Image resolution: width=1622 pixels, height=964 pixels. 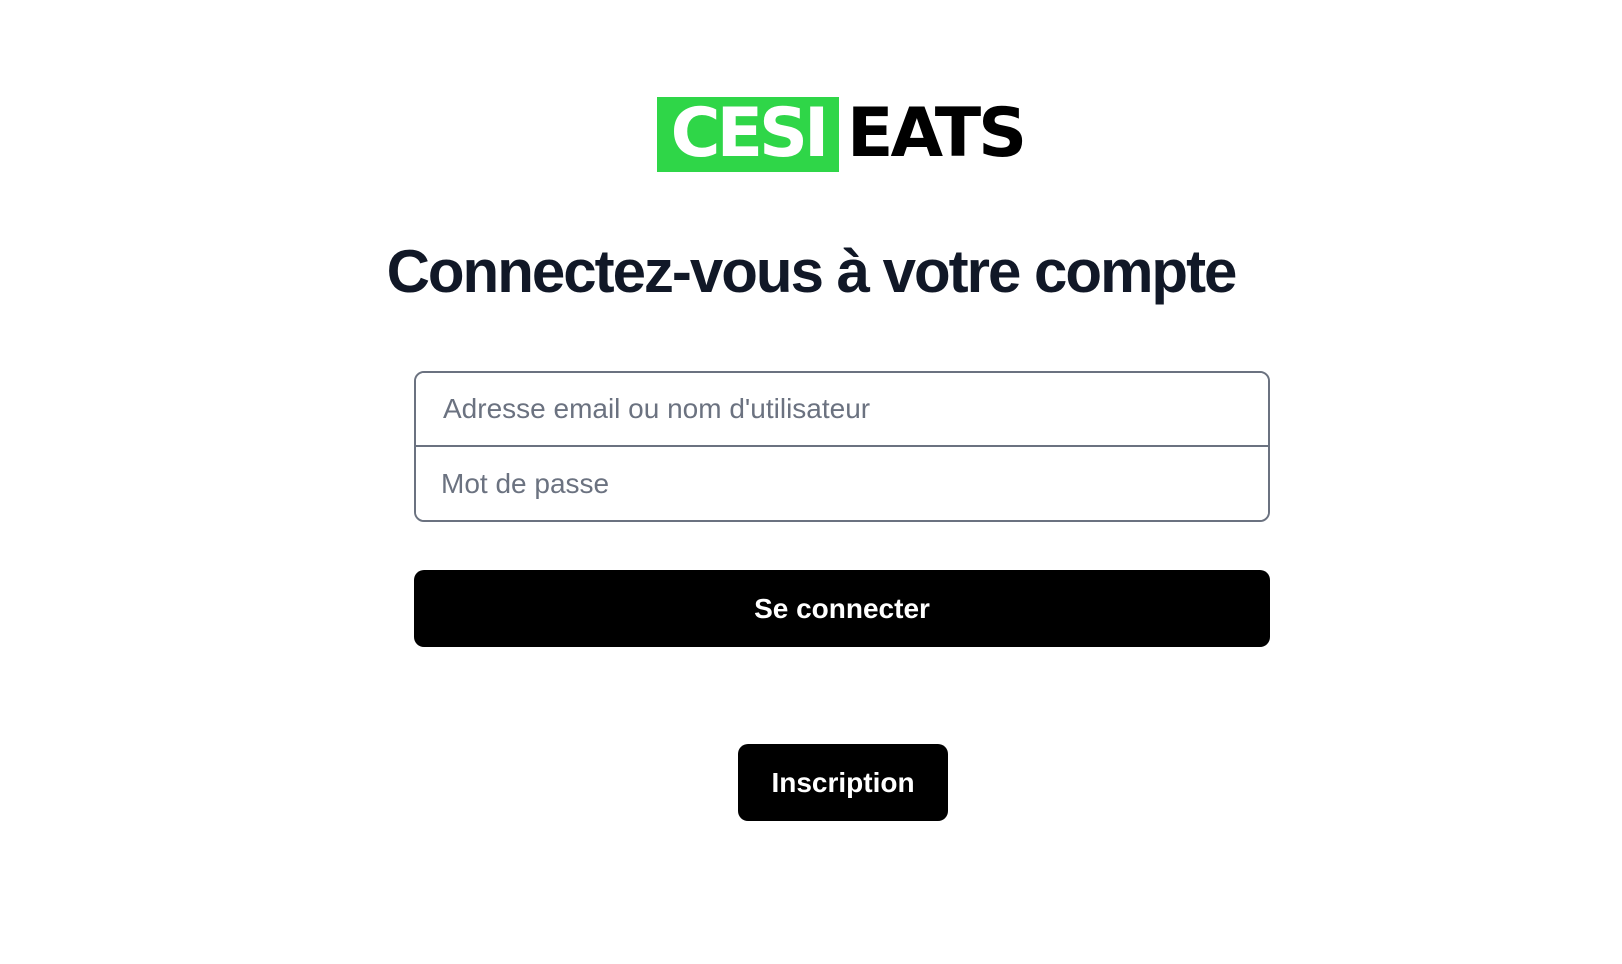 I want to click on cesi-eats-logo: CESI EATS, so click(x=842, y=133).